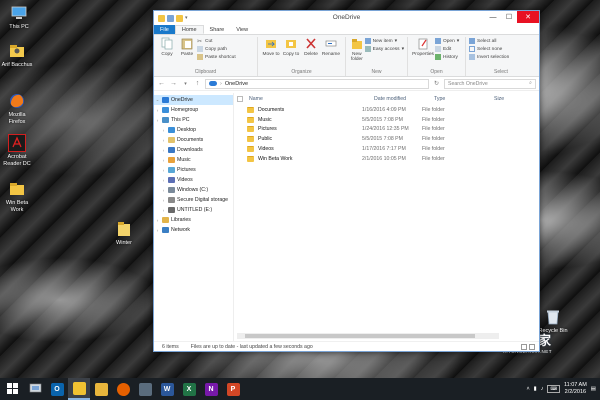 This screenshot has width=600, height=400. I want to click on file-name-cell: Pictures, so click(304, 129).